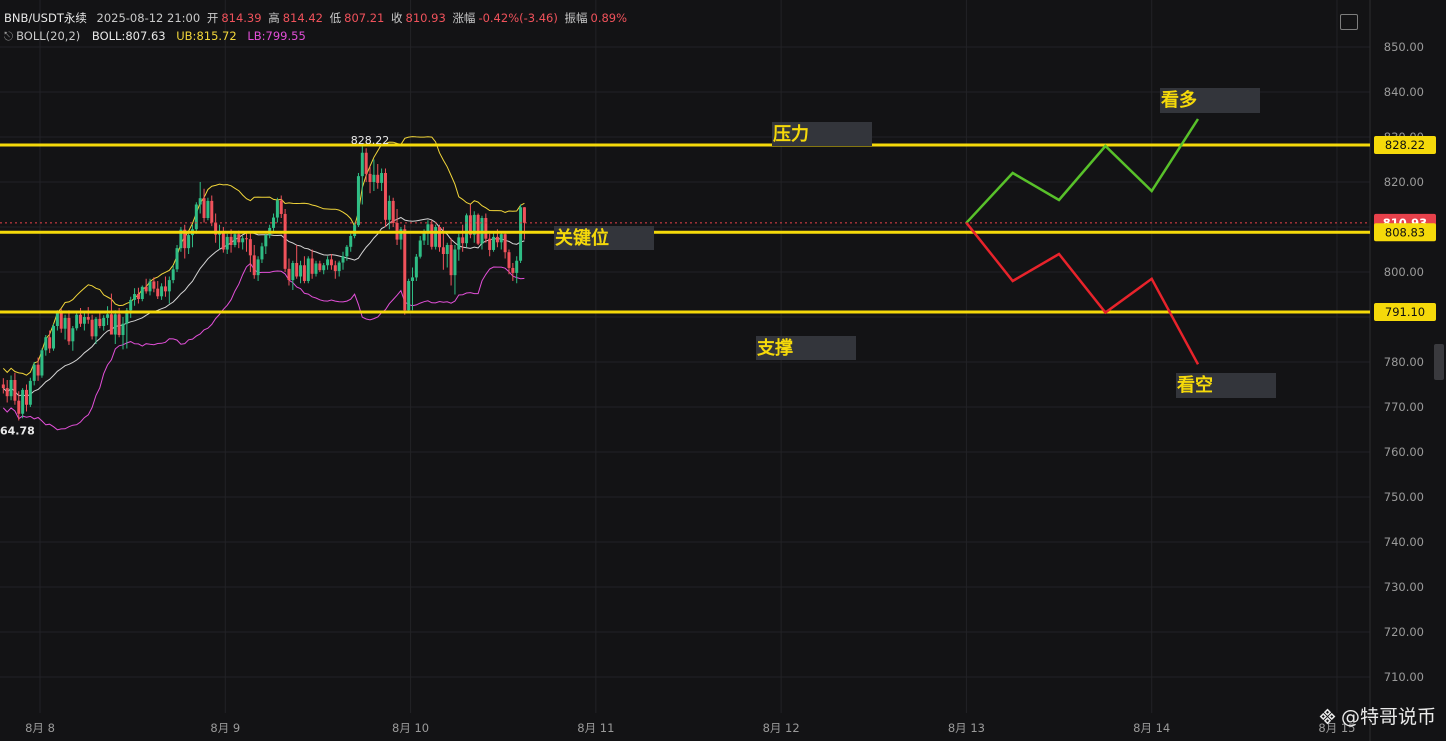 This screenshot has height=741, width=1446. Describe the element at coordinates (1439, 362) in the screenshot. I see `panel-collapse-icon` at that location.